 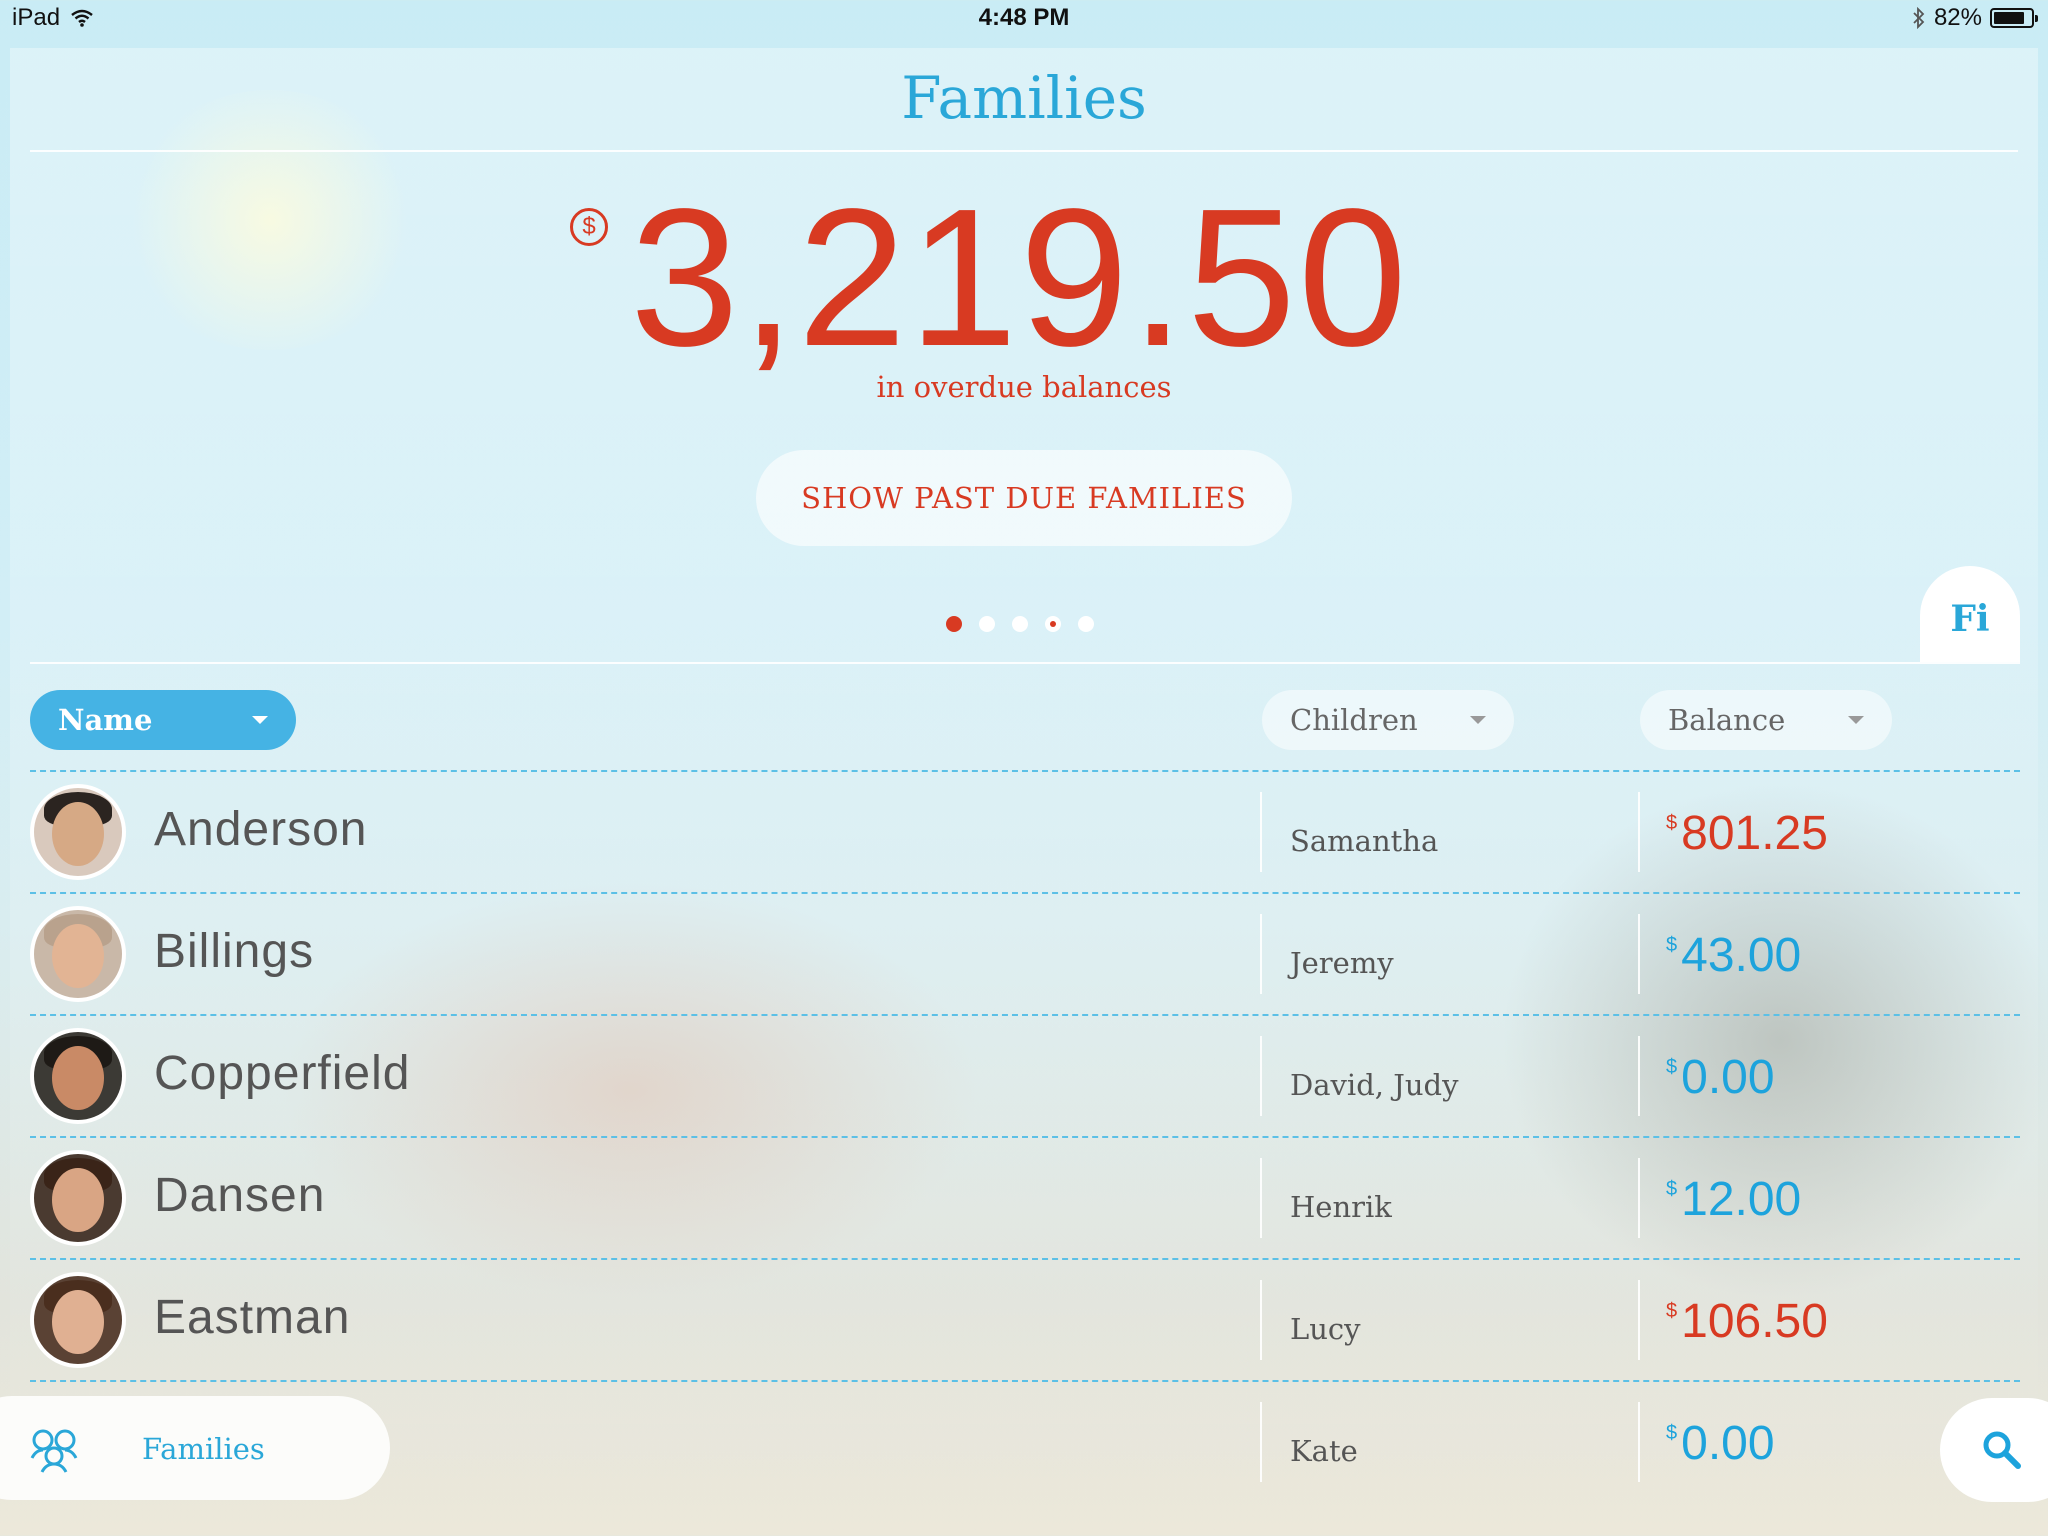 I want to click on children-names: David, Judy, so click(x=1374, y=1085).